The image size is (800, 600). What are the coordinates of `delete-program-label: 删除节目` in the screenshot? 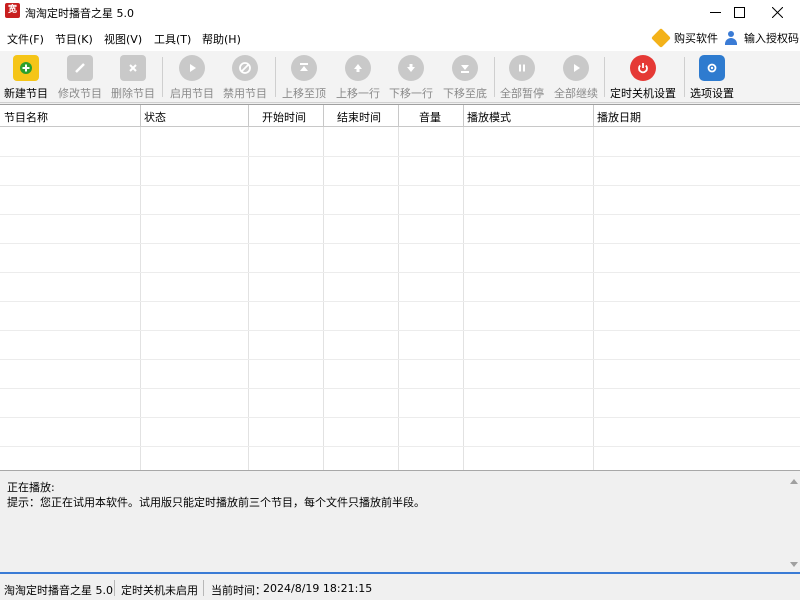 It's located at (133, 93).